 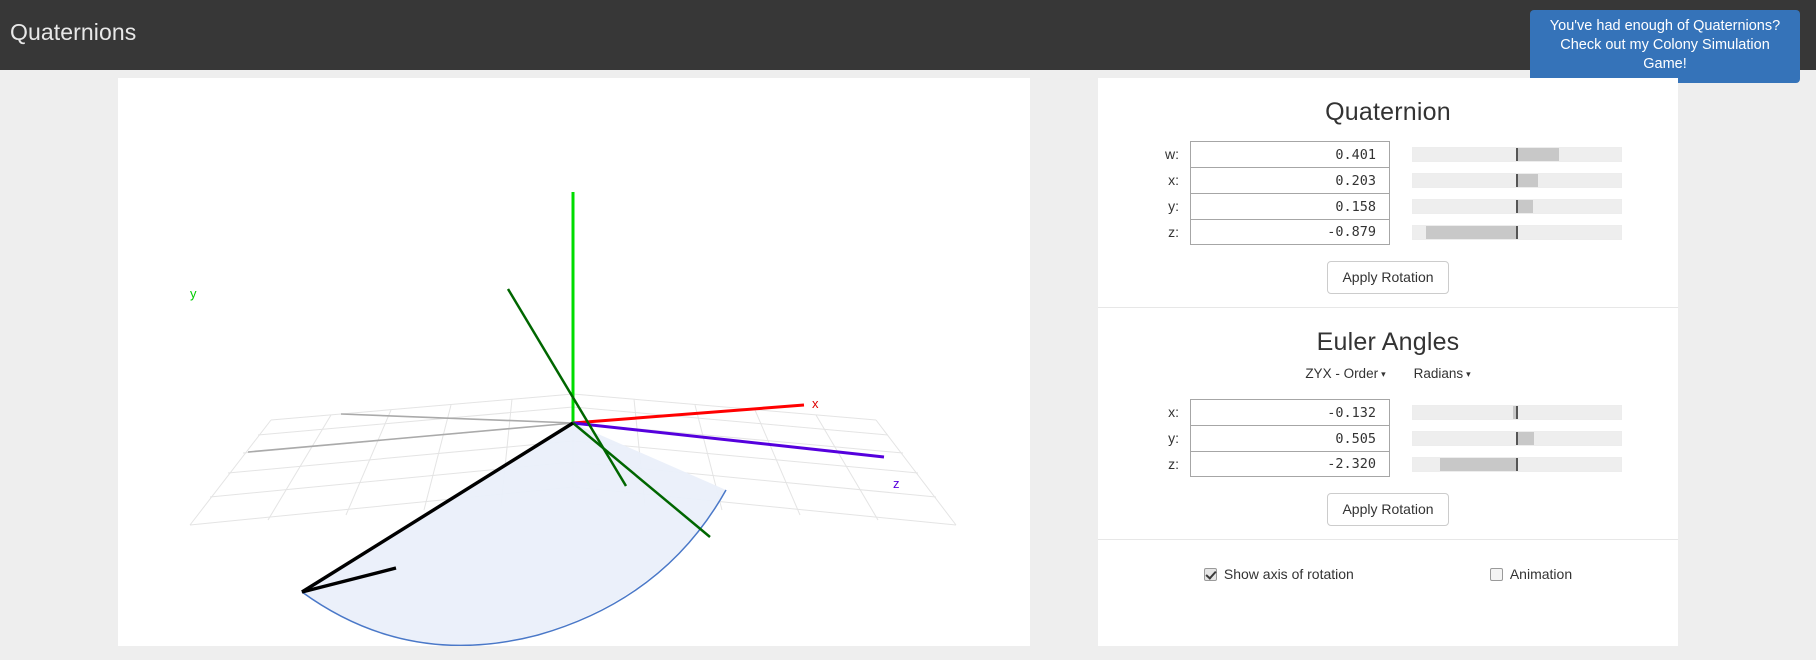 What do you see at coordinates (1438, 373) in the screenshot?
I see `euler-unit-label: Radians` at bounding box center [1438, 373].